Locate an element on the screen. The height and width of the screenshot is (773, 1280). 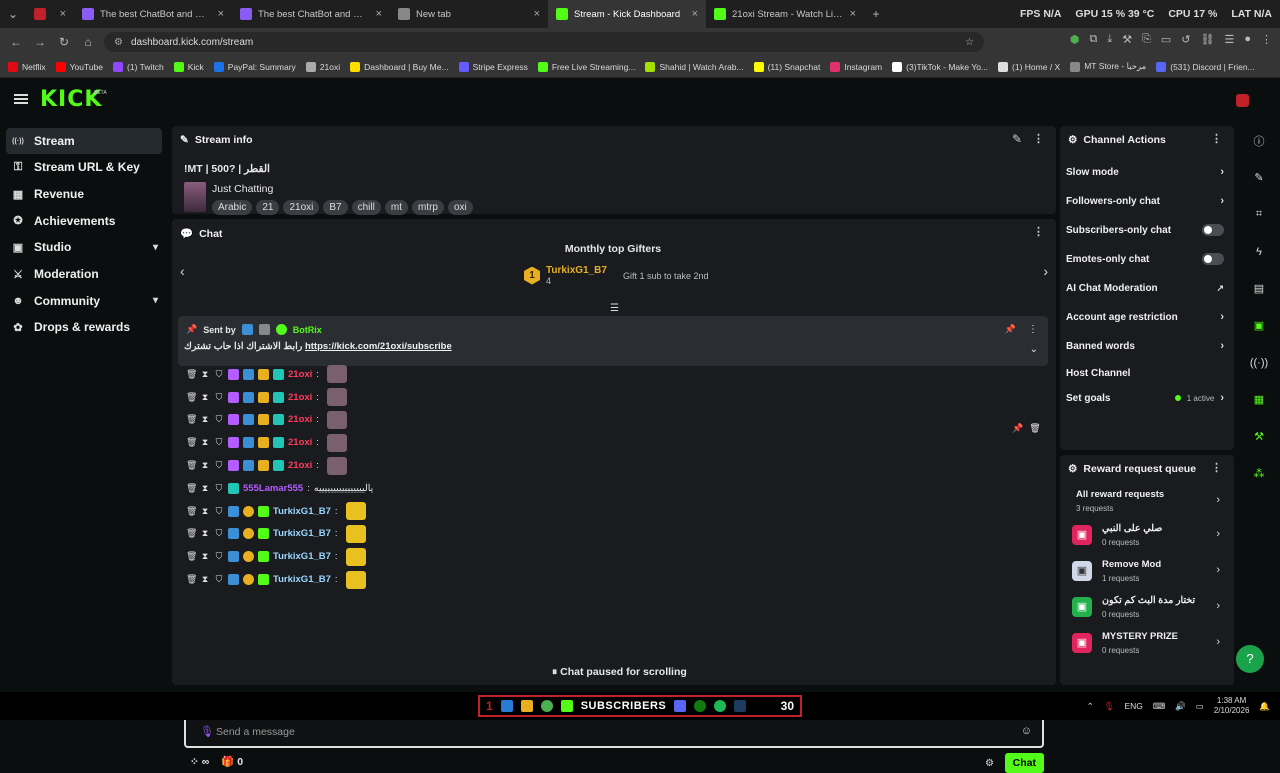
channel-action-slow-mode: Slow mode › is located at coordinates (1145, 172).